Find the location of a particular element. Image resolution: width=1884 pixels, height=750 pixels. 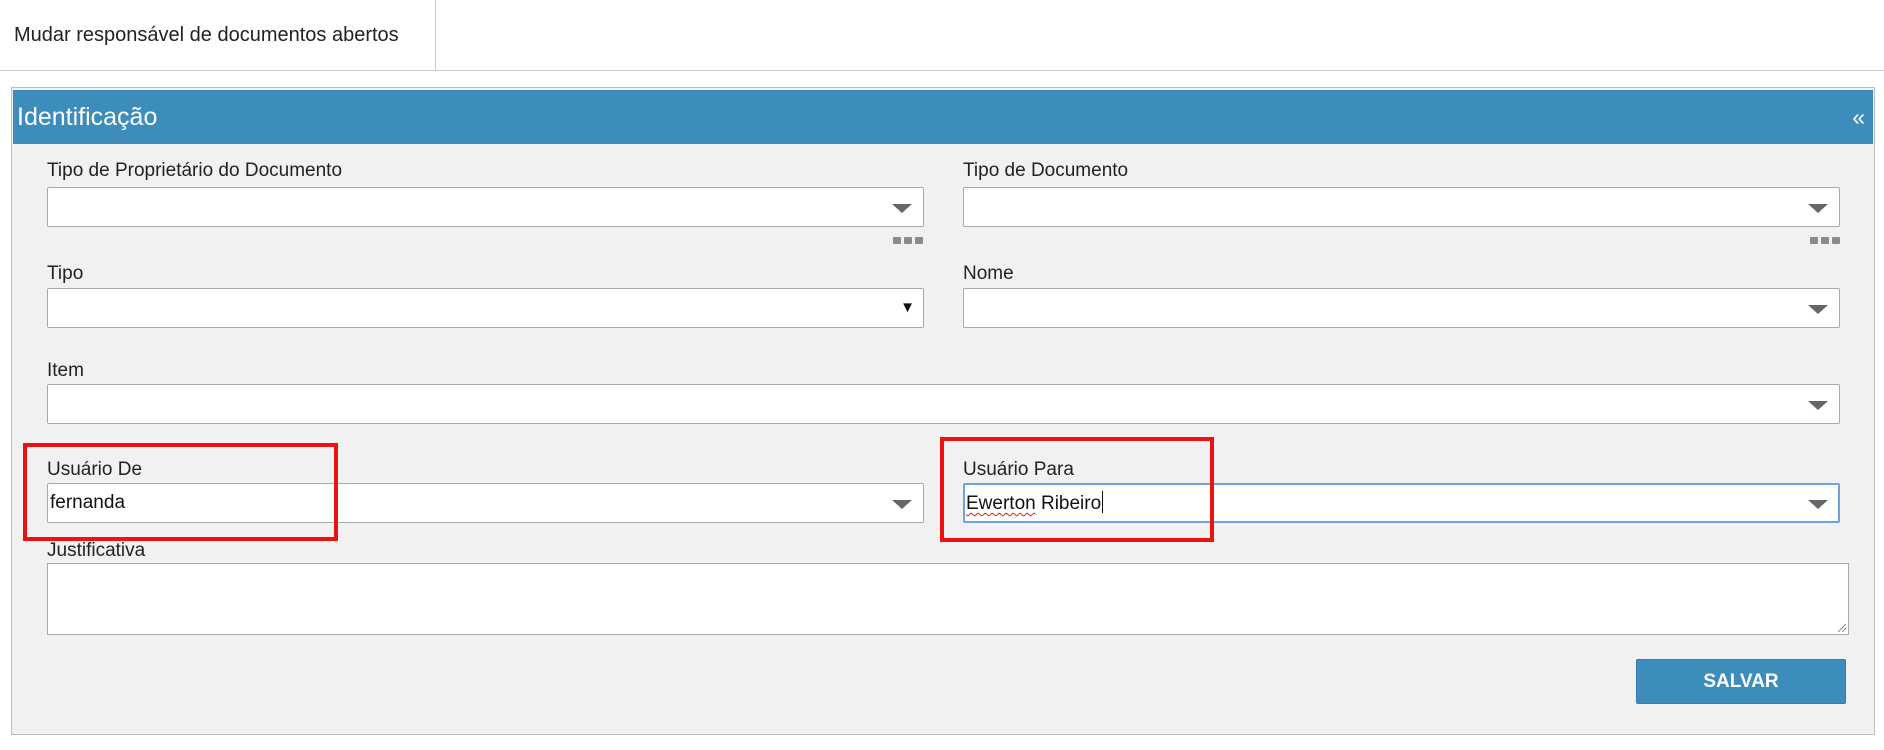

user-from-value: fernanda is located at coordinates (88, 502).